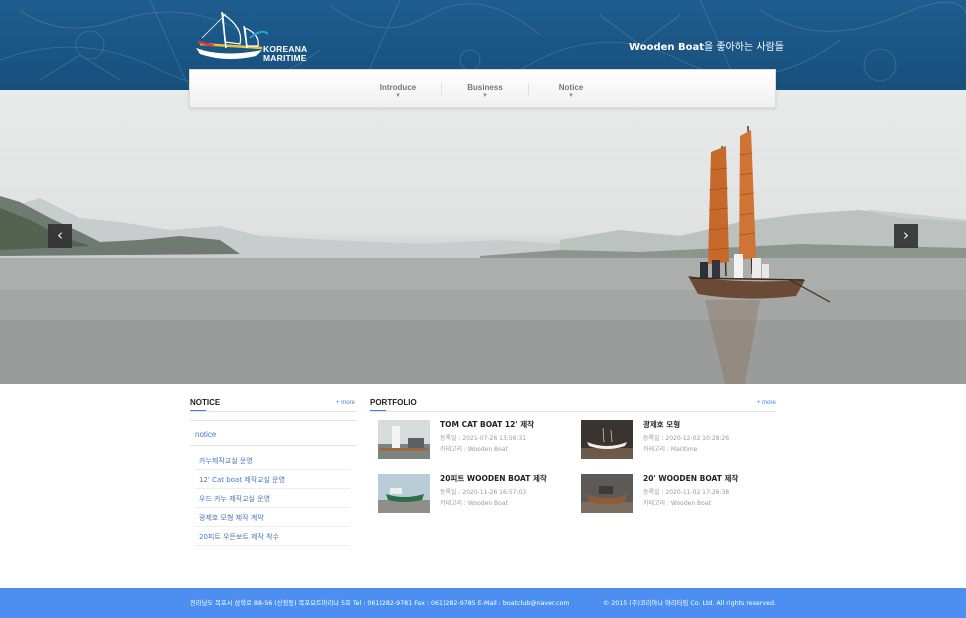 The width and height of the screenshot is (966, 618). Describe the element at coordinates (573, 411) in the screenshot. I see `portfolio-divider` at that location.